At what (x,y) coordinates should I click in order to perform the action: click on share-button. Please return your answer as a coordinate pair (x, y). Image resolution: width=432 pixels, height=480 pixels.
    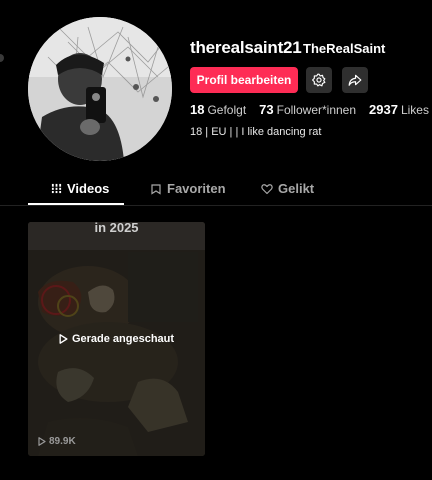
    Looking at the image, I should click on (355, 80).